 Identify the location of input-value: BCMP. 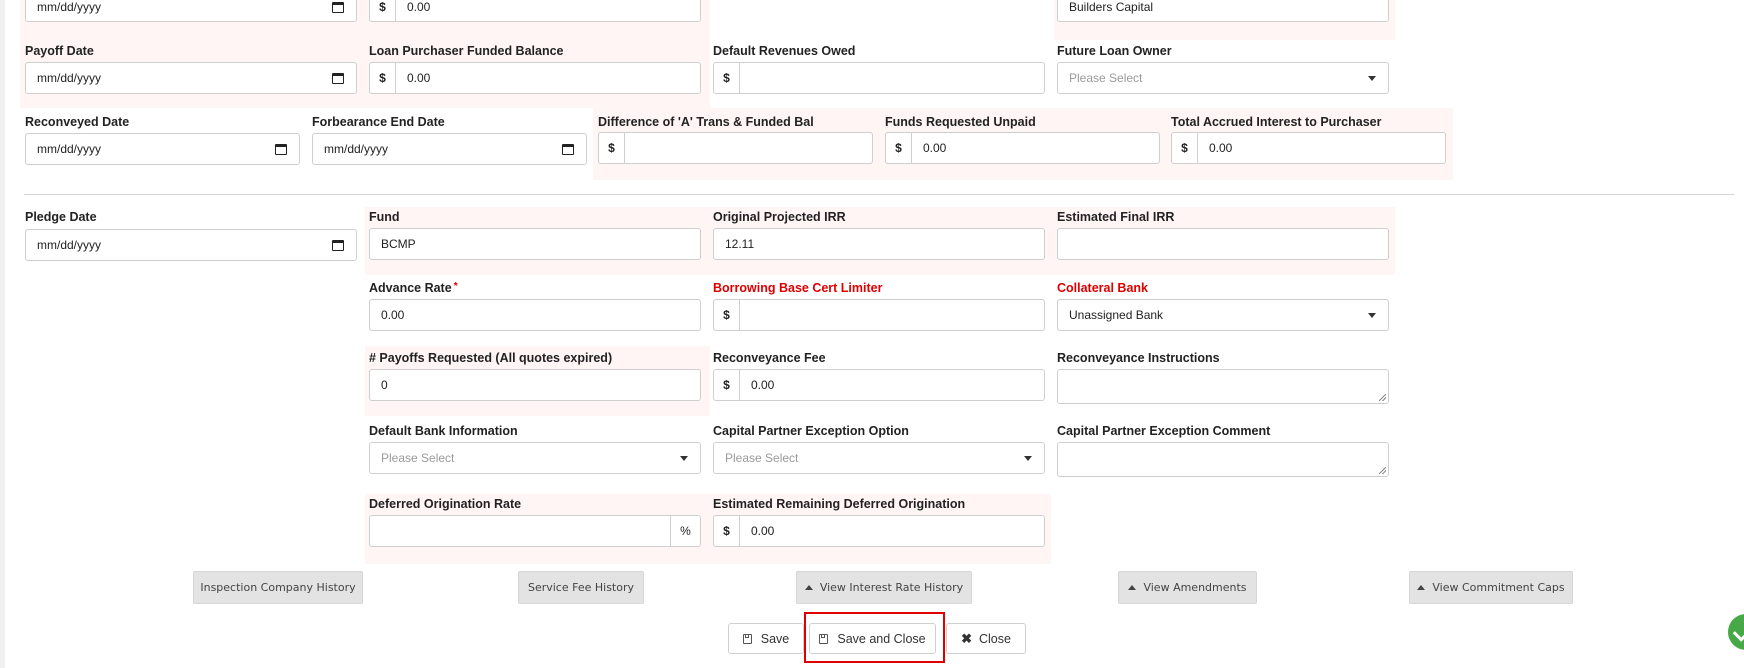
(398, 244).